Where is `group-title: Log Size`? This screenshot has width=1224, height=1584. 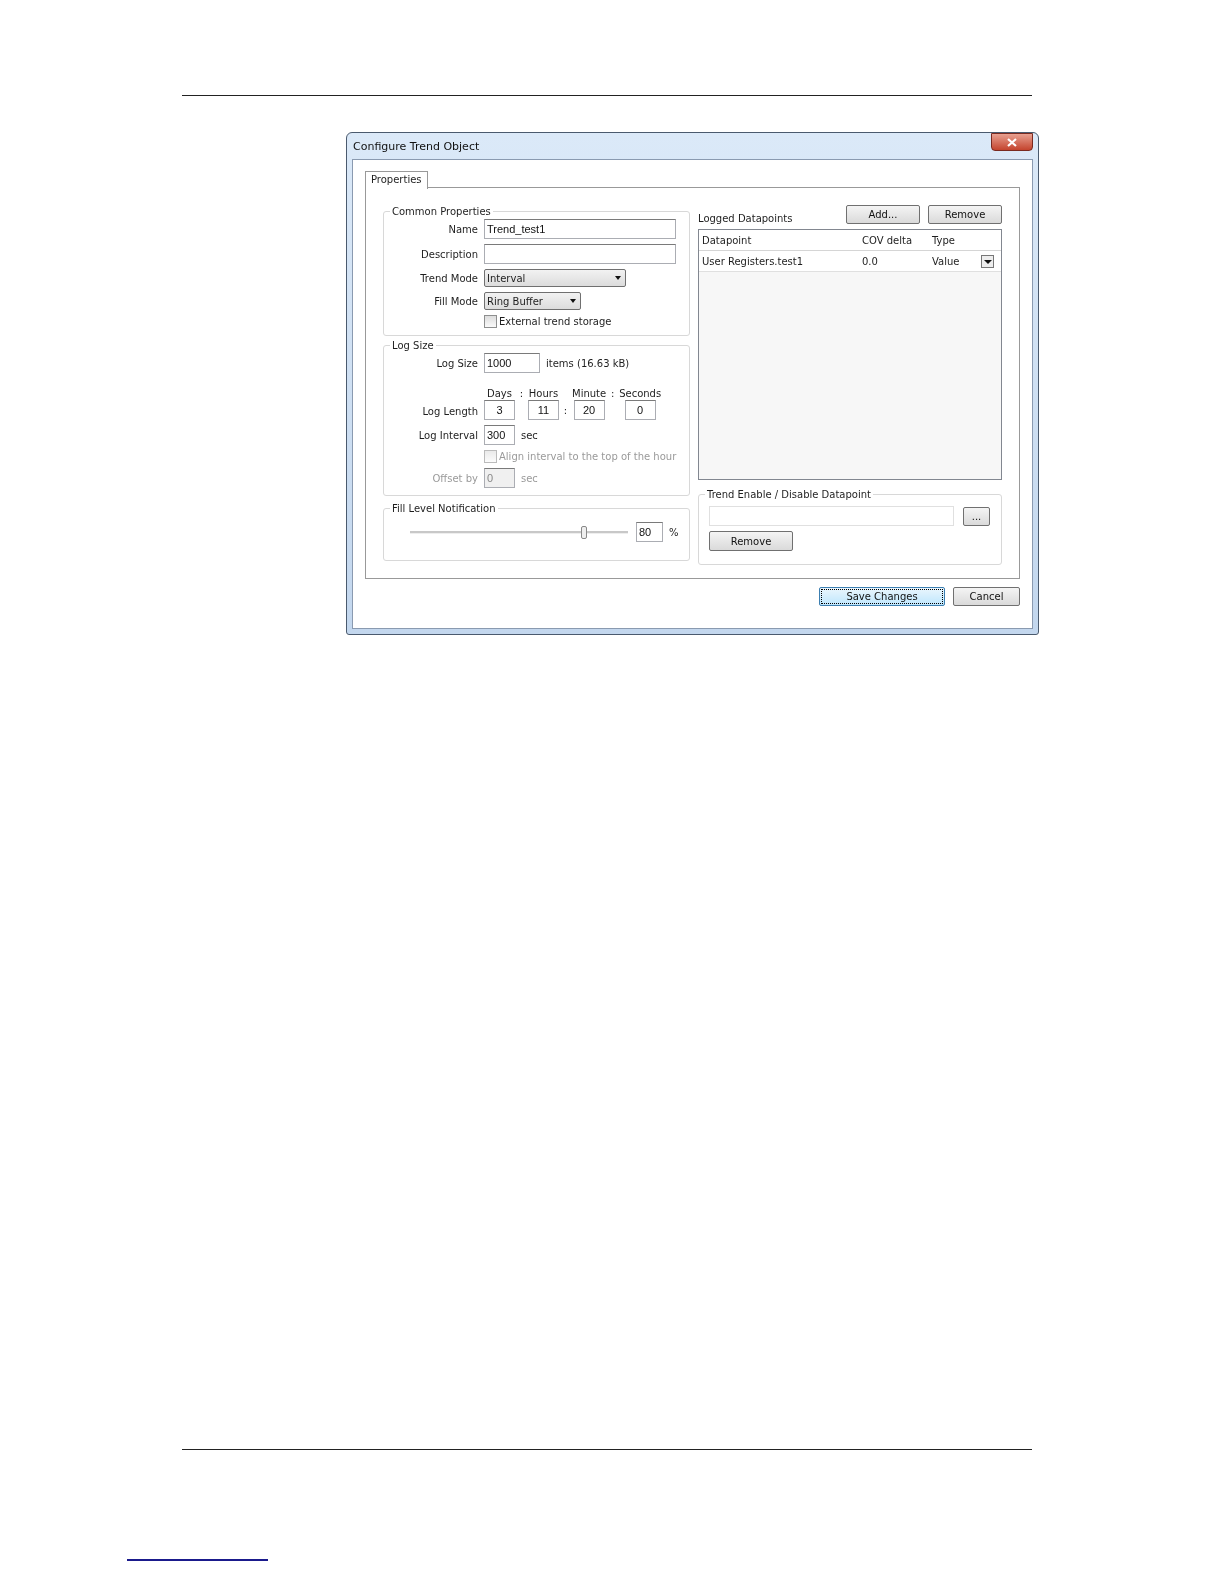 group-title: Log Size is located at coordinates (413, 345).